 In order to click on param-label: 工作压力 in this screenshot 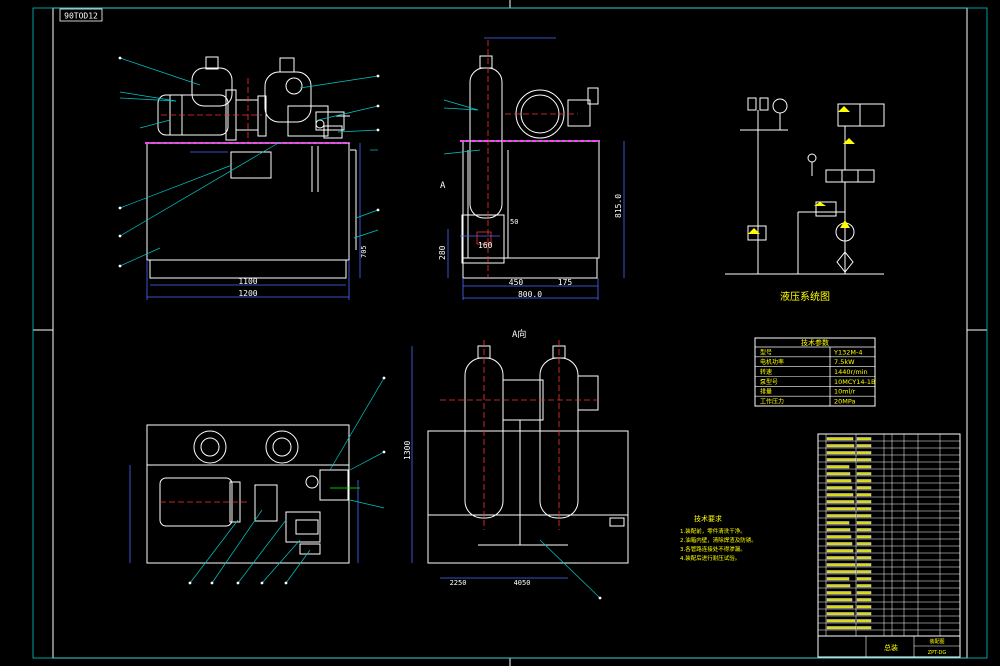, I will do `click(772, 402)`.